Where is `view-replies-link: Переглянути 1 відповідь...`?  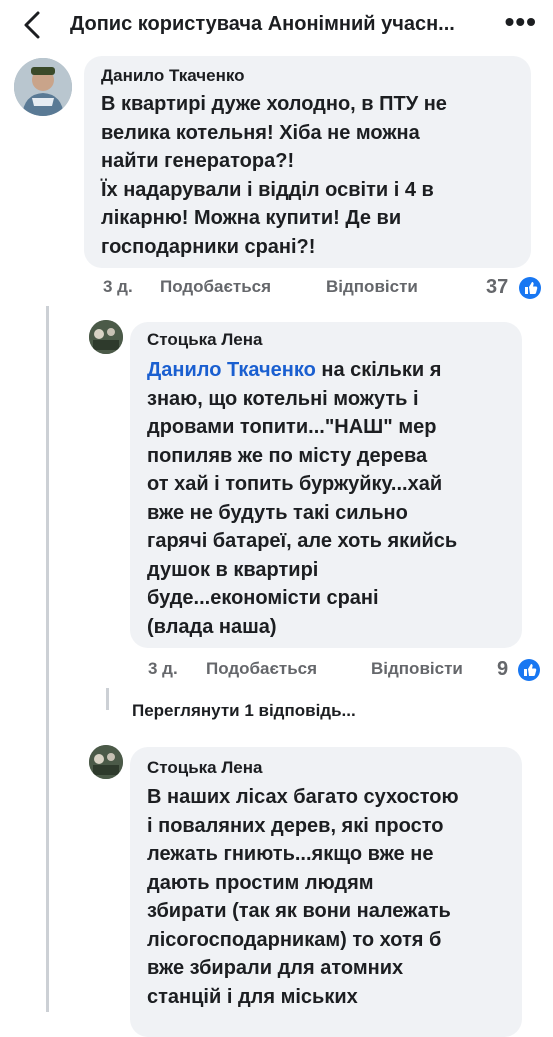
view-replies-link: Переглянути 1 відповідь... is located at coordinates (244, 711).